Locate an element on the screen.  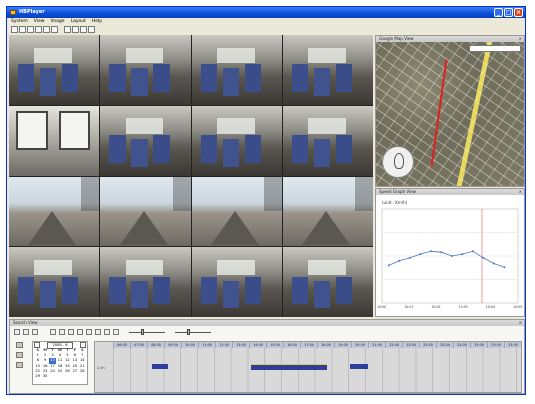
calendar-day: 26 is located at coordinates (67, 371).